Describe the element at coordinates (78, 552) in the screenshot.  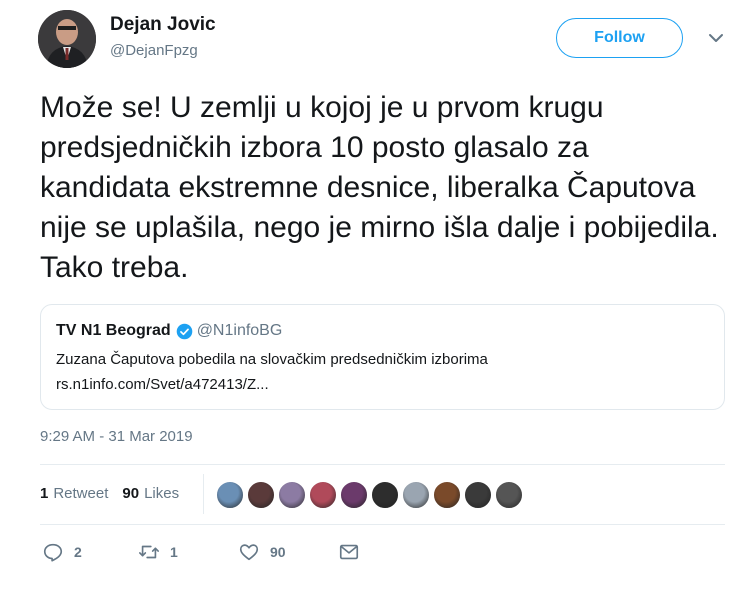
I see `reply-count: 2` at that location.